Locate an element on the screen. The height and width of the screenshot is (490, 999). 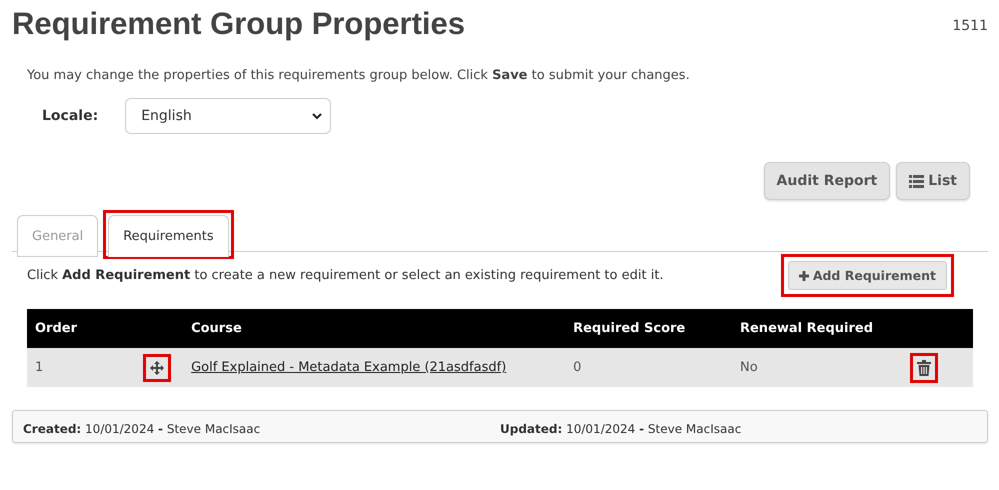
delete-button is located at coordinates (923, 368).